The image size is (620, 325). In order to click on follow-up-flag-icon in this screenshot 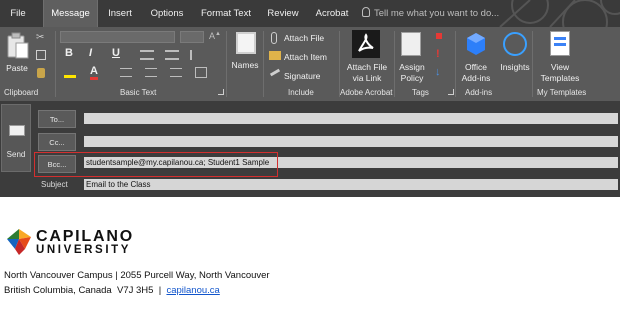, I will do `click(439, 36)`.